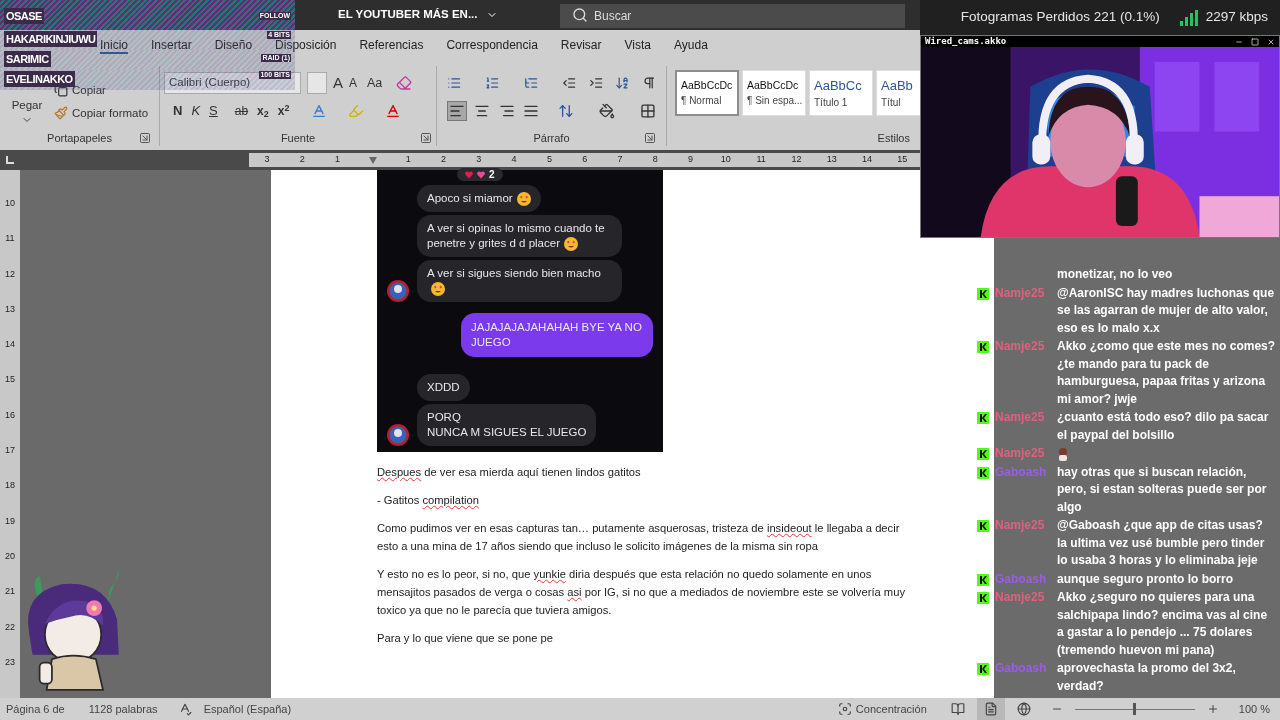 Image resolution: width=1280 pixels, height=720 pixels. What do you see at coordinates (492, 83) in the screenshot?
I see `numbered-list-icon` at bounding box center [492, 83].